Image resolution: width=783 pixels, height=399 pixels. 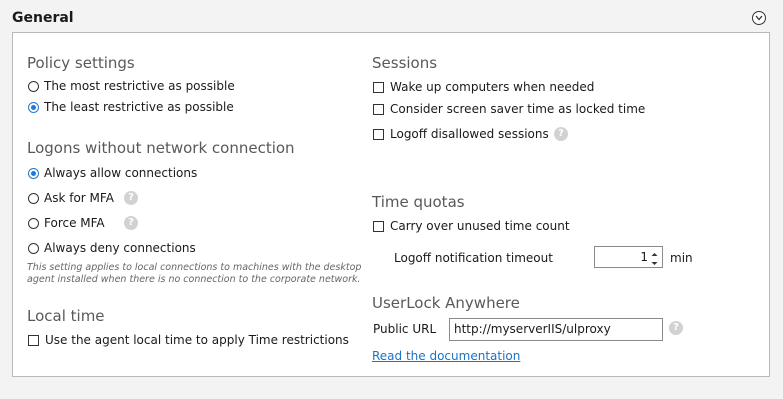 What do you see at coordinates (43, 18) in the screenshot?
I see `section-title: General` at bounding box center [43, 18].